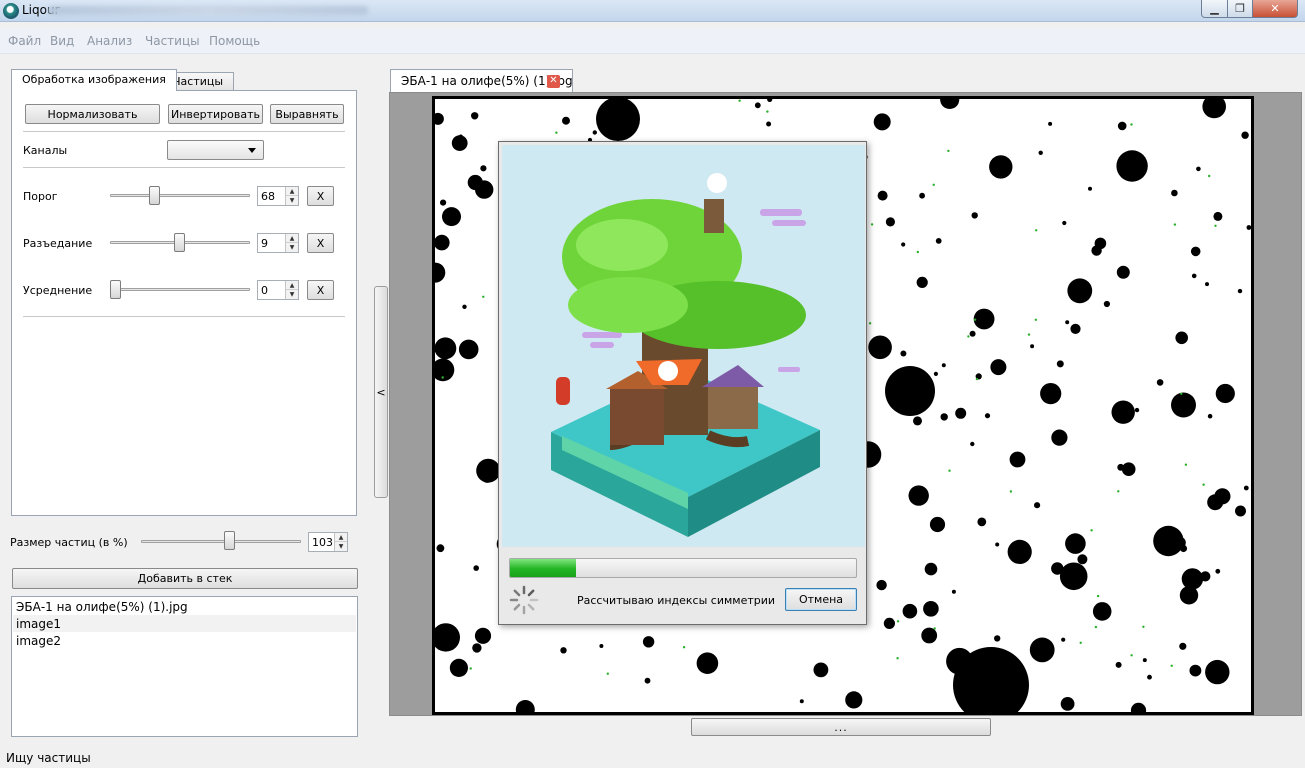 Image resolution: width=1305 pixels, height=768 pixels. What do you see at coordinates (180, 289) in the screenshot?
I see `smoothing-slider-track` at bounding box center [180, 289].